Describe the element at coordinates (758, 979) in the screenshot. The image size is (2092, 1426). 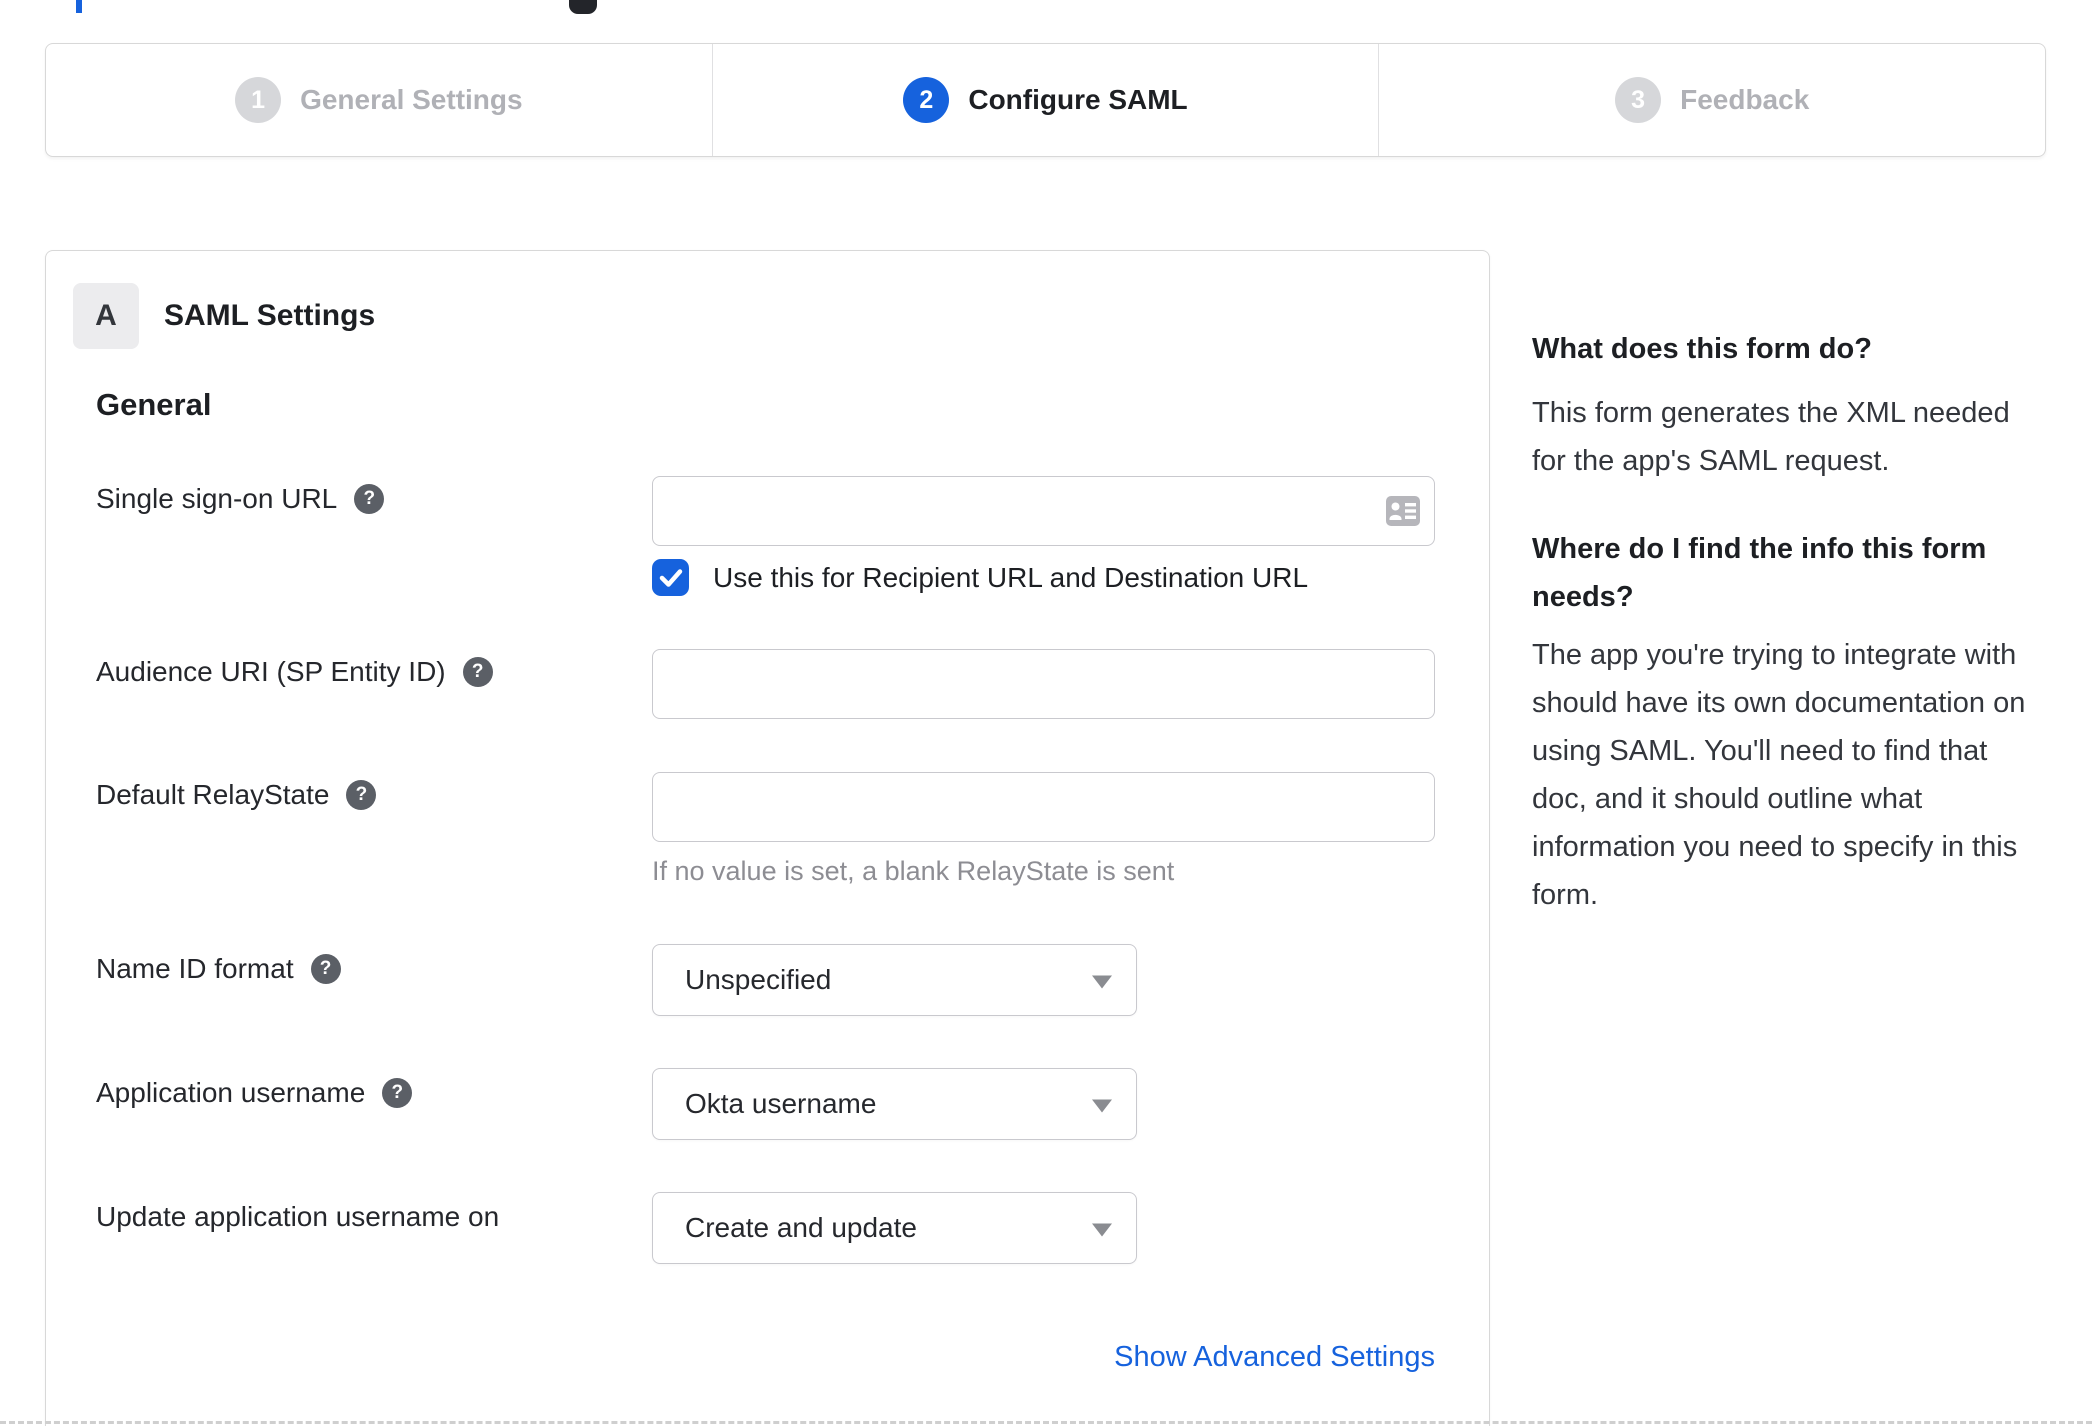
I see `name-id-format-value: Unspecified` at that location.